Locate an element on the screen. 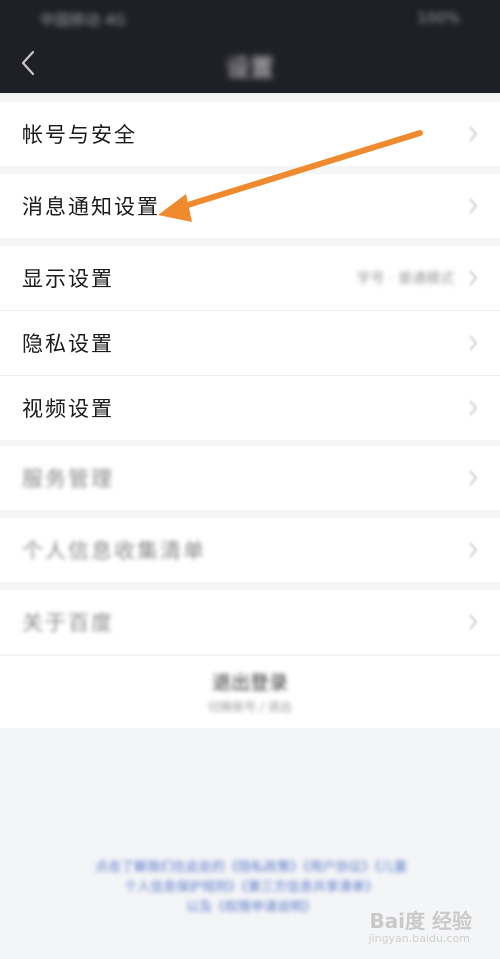 The width and height of the screenshot is (500, 959). settings-item-label: 视频设置 is located at coordinates (68, 409).